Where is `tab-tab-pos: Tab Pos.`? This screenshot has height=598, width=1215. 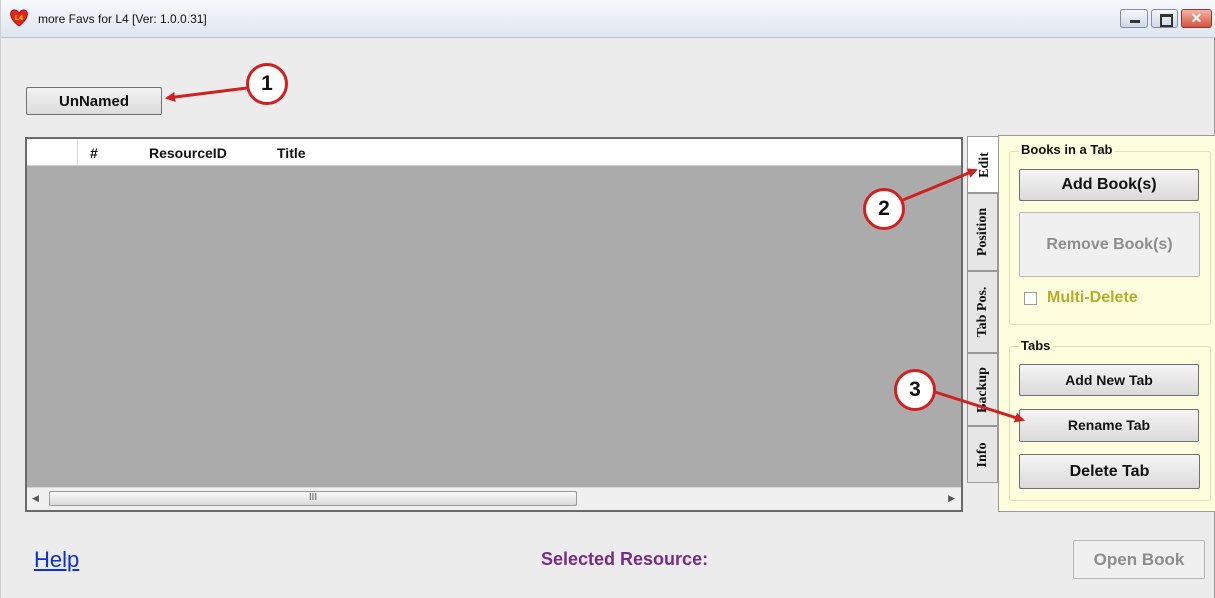
tab-tab-pos: Tab Pos. is located at coordinates (982, 312).